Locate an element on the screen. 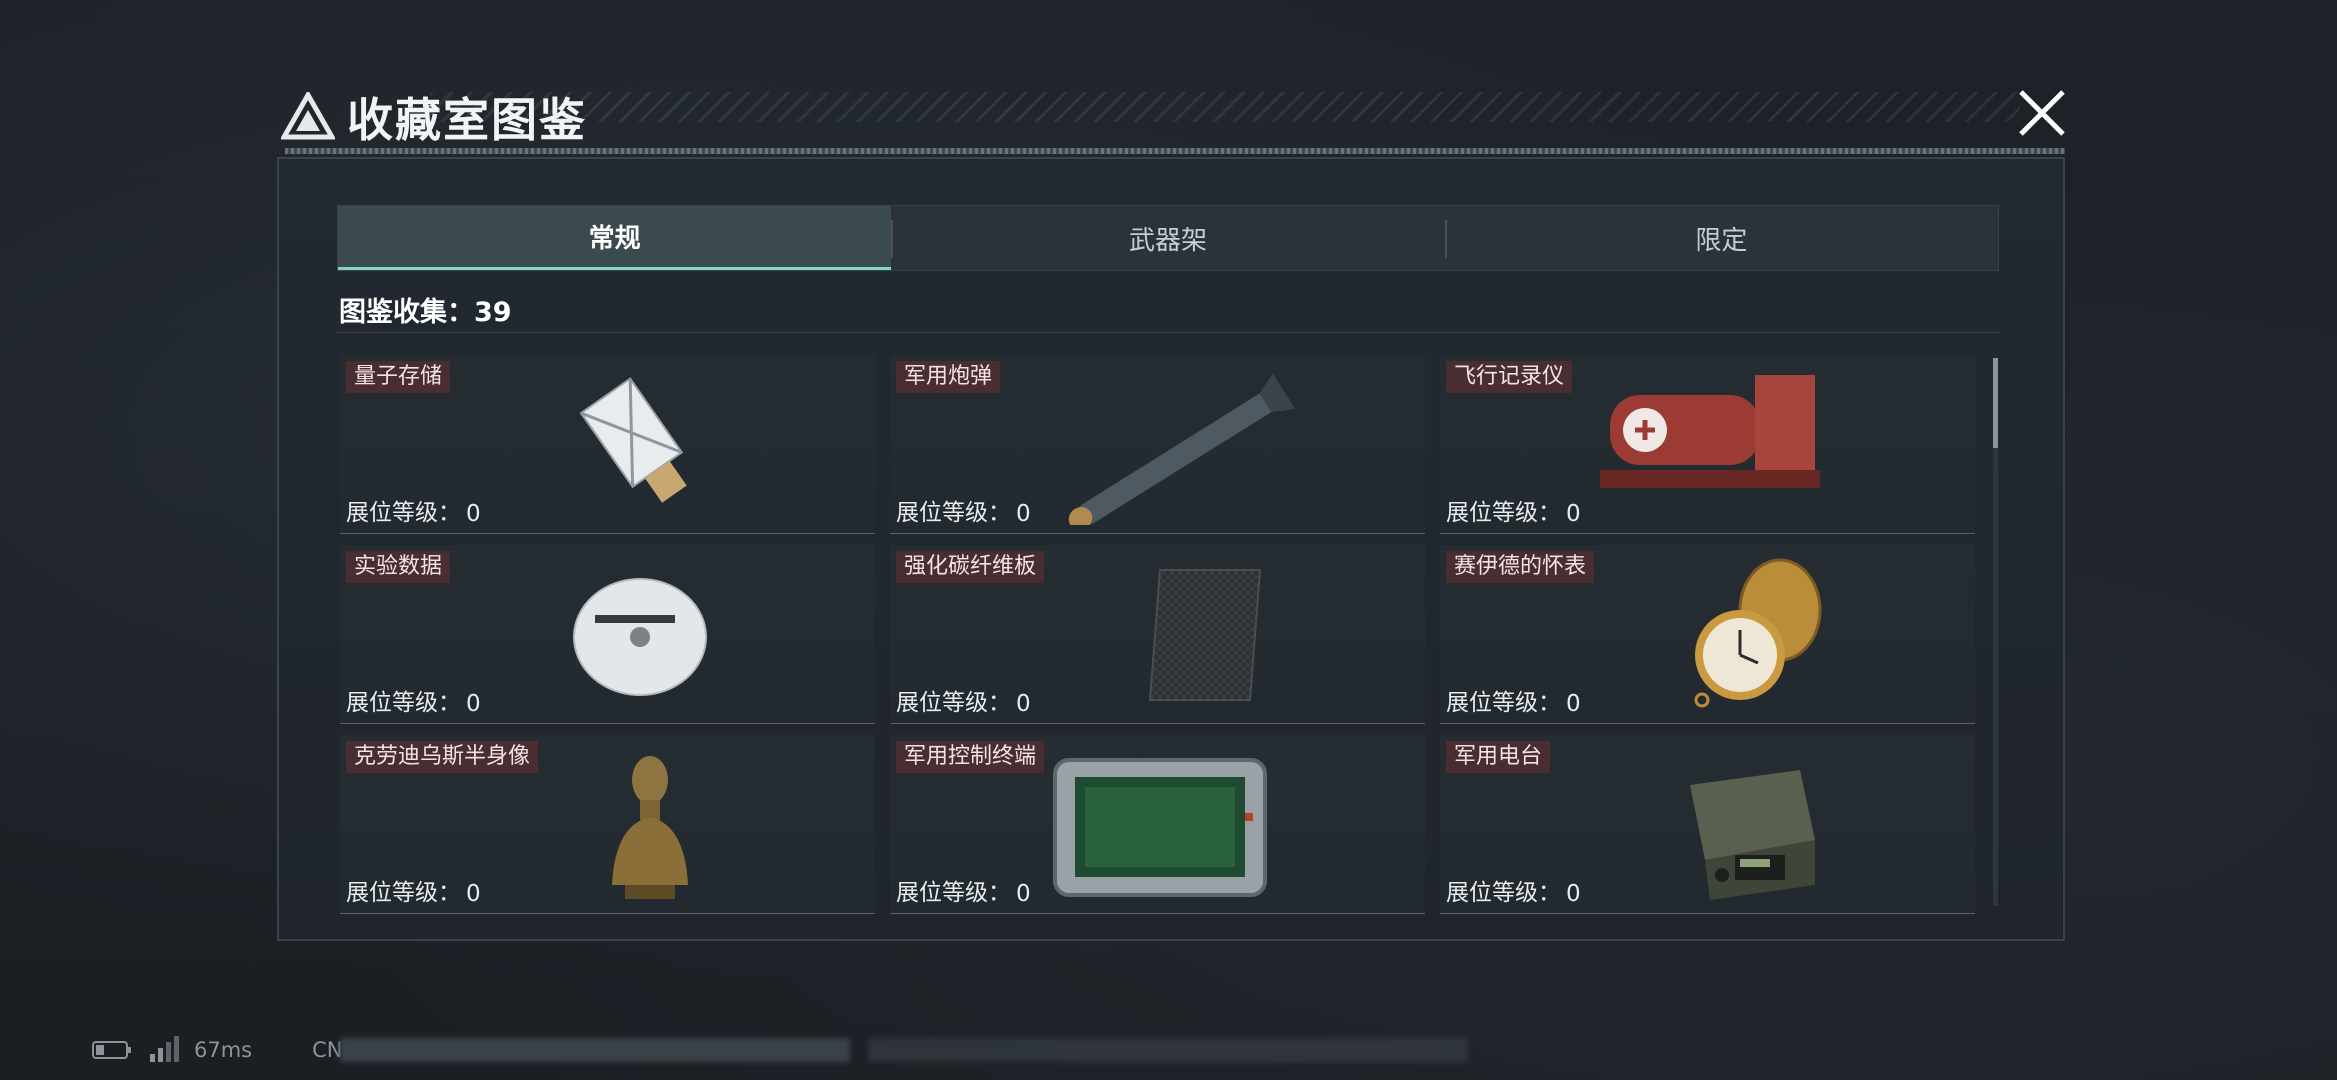  tab-weapon-rack: 武器架 is located at coordinates (1167, 238).